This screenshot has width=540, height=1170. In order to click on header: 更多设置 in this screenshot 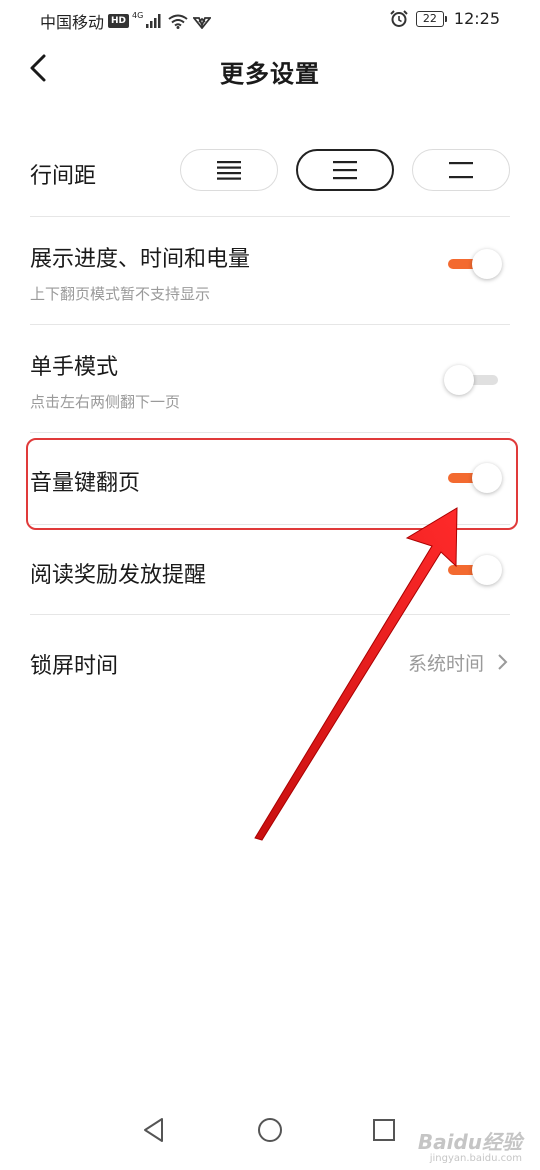, I will do `click(270, 70)`.